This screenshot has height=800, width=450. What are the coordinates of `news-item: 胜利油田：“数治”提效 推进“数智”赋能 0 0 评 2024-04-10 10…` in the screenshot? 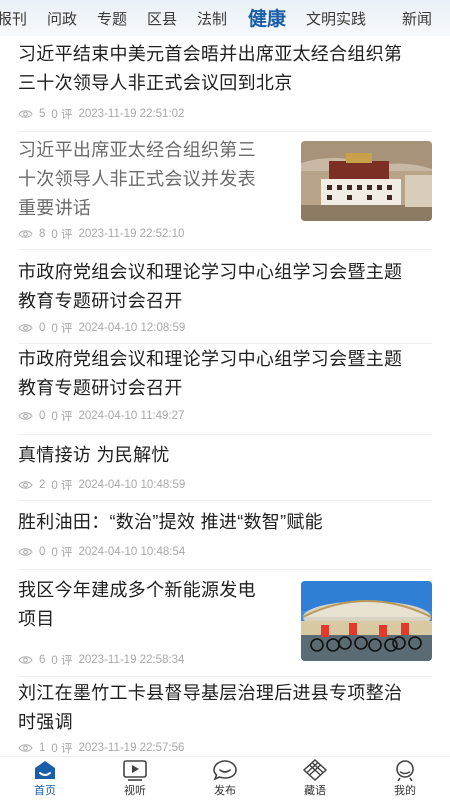 It's located at (225, 539).